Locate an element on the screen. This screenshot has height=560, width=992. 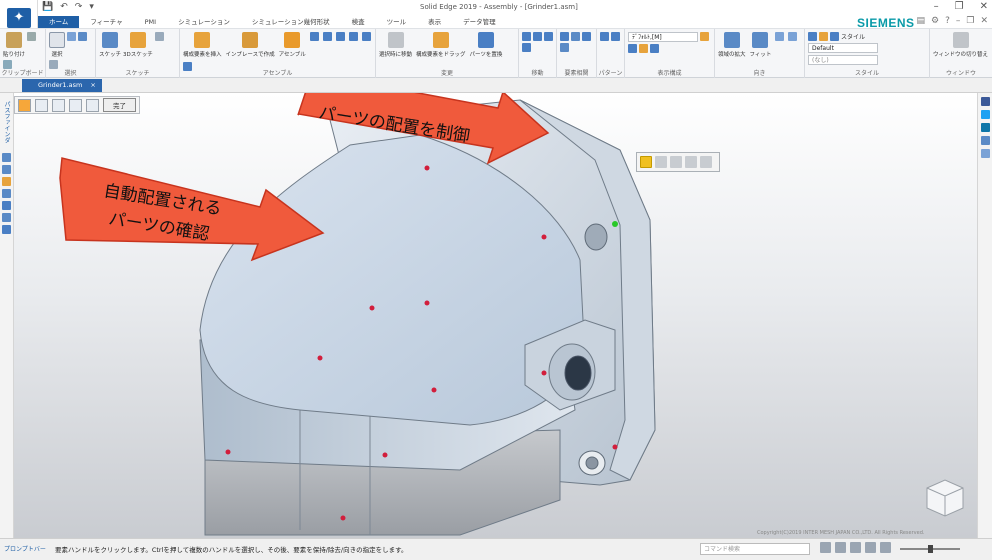
tab-simulation: シミュレーション is located at coordinates (204, 22).